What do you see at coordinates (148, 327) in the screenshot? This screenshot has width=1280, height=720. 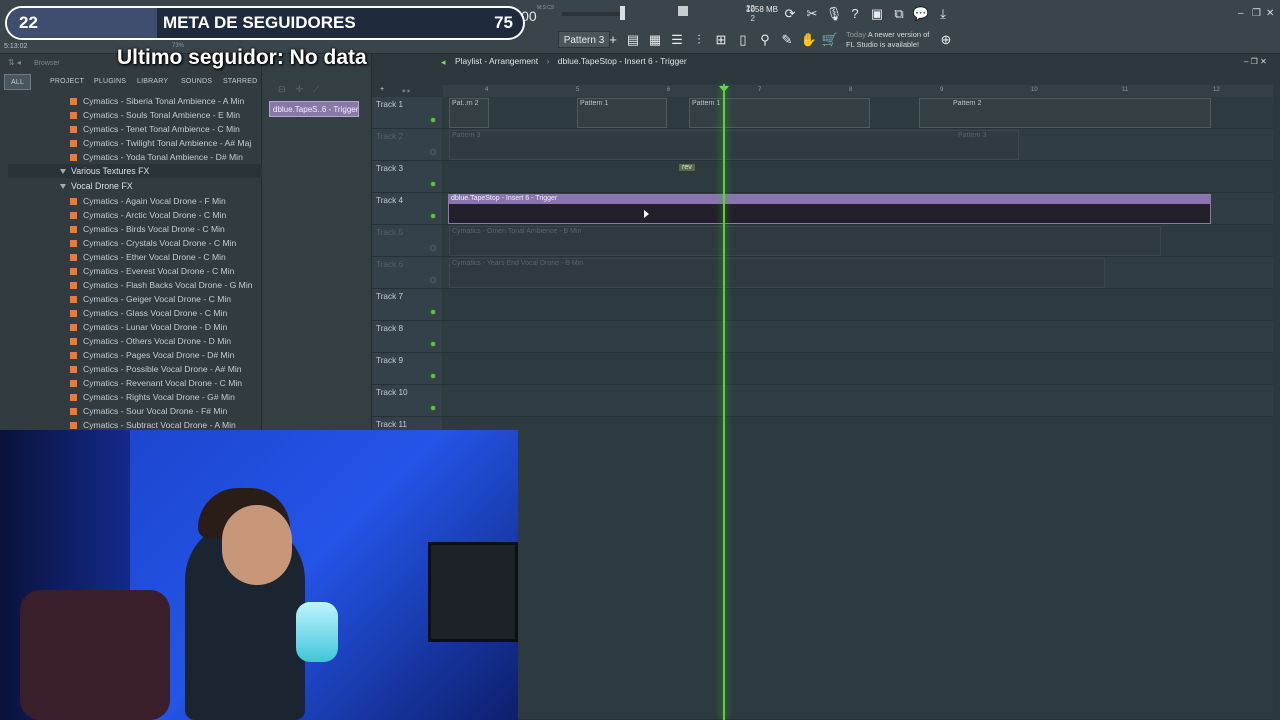 I see `list-item: Cymatics - Lunar Vocal Drone - D Min` at bounding box center [148, 327].